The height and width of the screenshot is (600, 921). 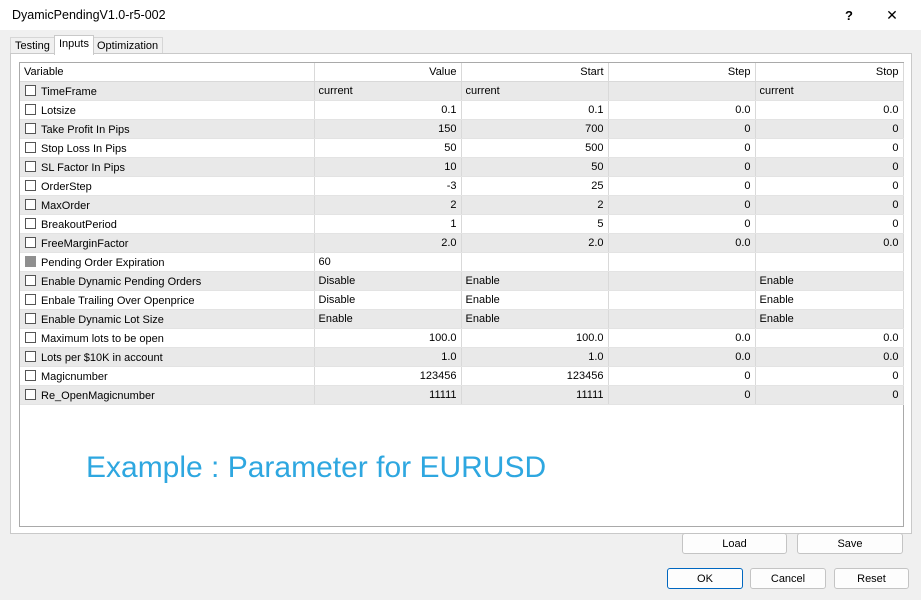 I want to click on start-cell: 0.1, so click(x=535, y=110).